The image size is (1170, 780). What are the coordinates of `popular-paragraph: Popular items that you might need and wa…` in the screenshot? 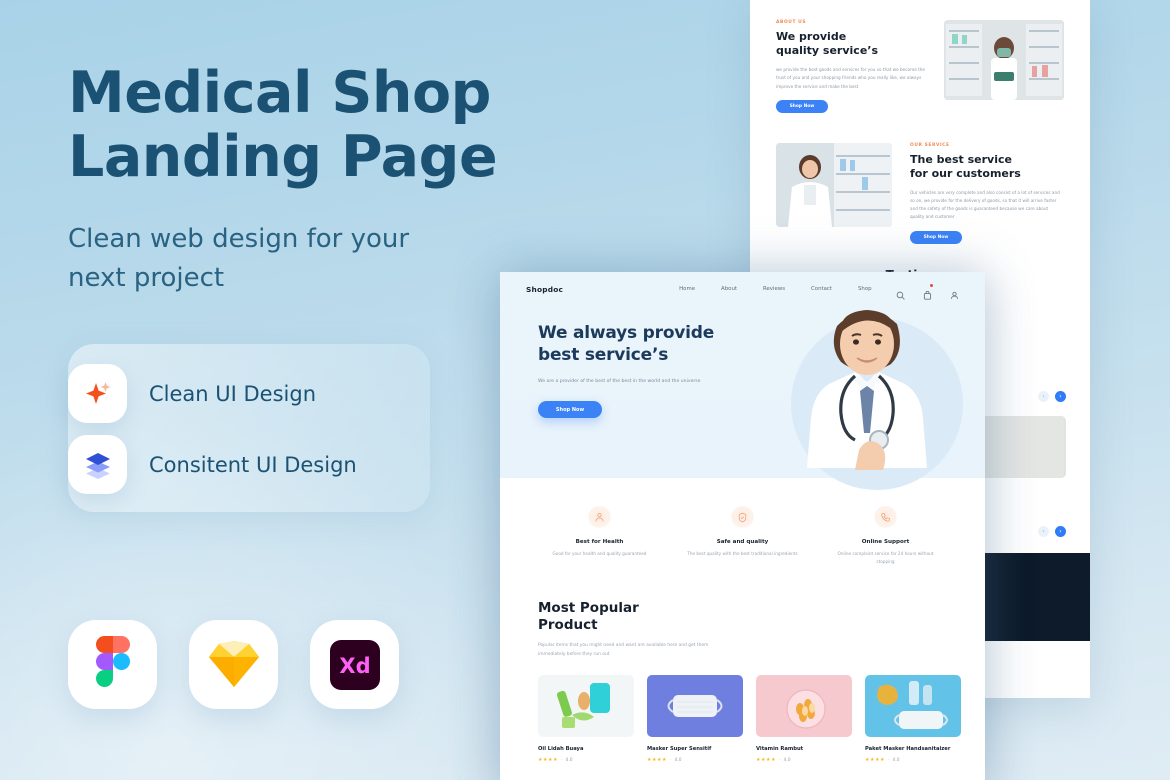 It's located at (623, 649).